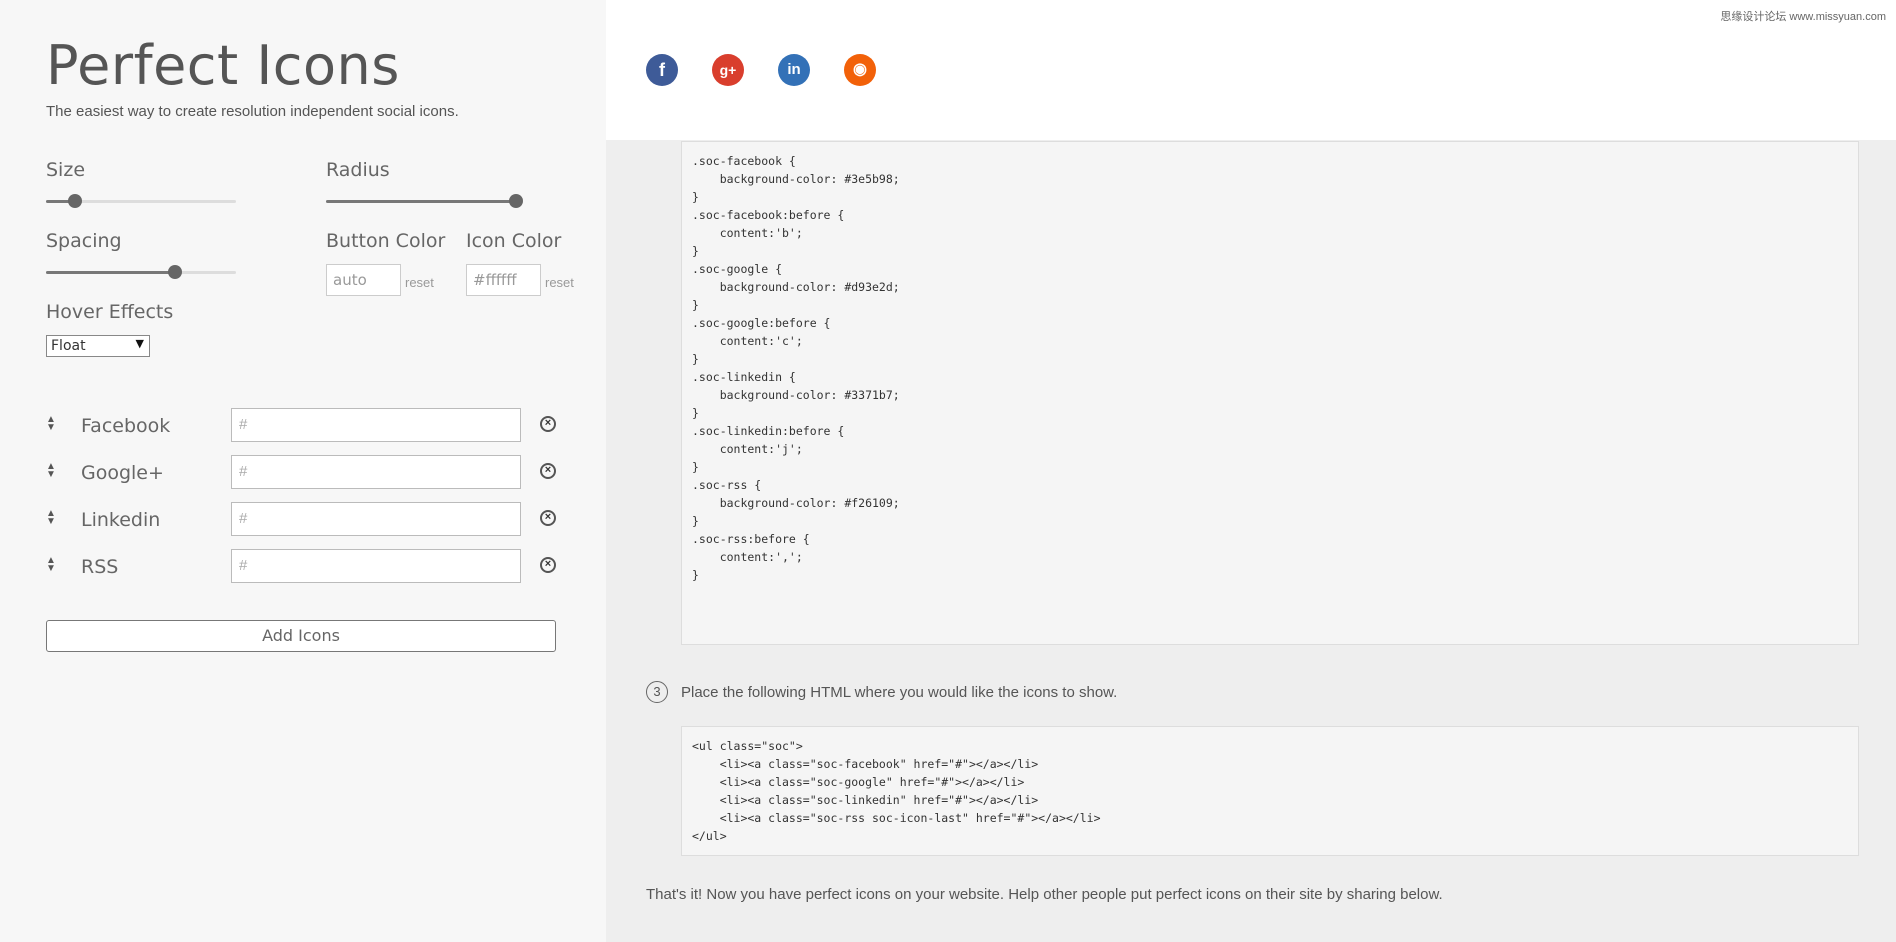 The image size is (1896, 942). Describe the element at coordinates (376, 566) in the screenshot. I see `rss-url-input: #` at that location.